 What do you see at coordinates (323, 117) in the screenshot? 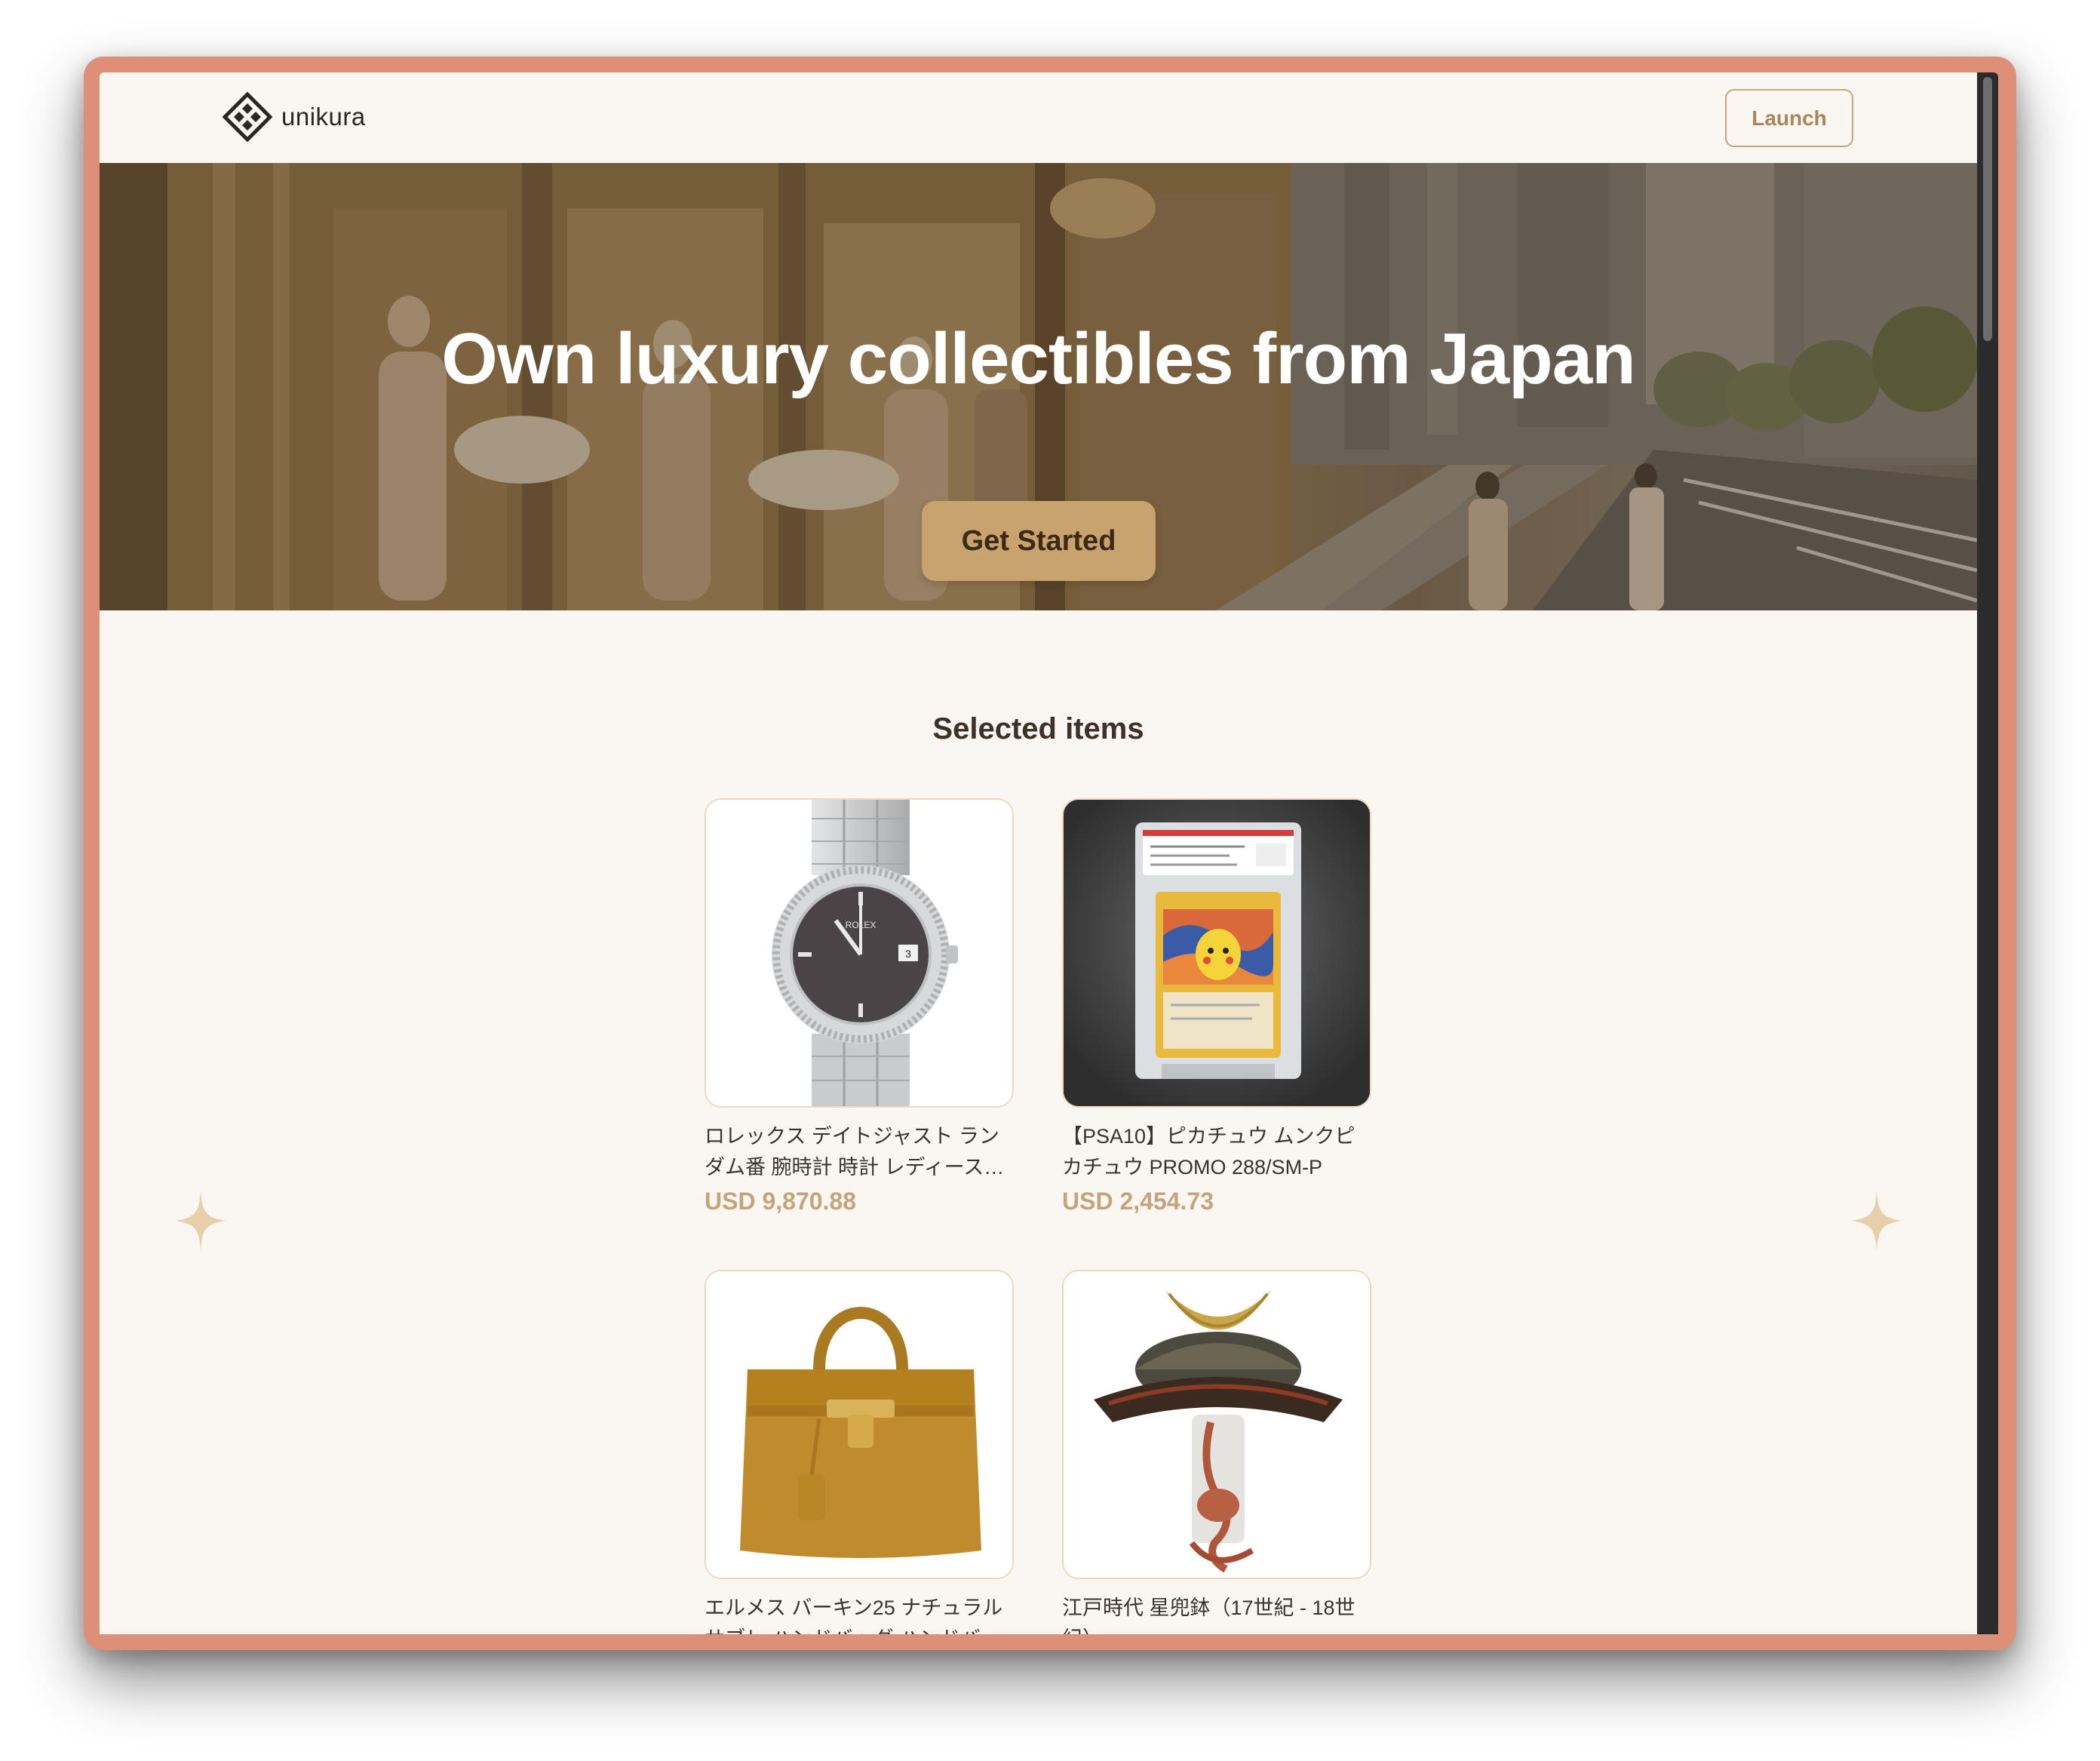
I see `brand-name: unikura` at bounding box center [323, 117].